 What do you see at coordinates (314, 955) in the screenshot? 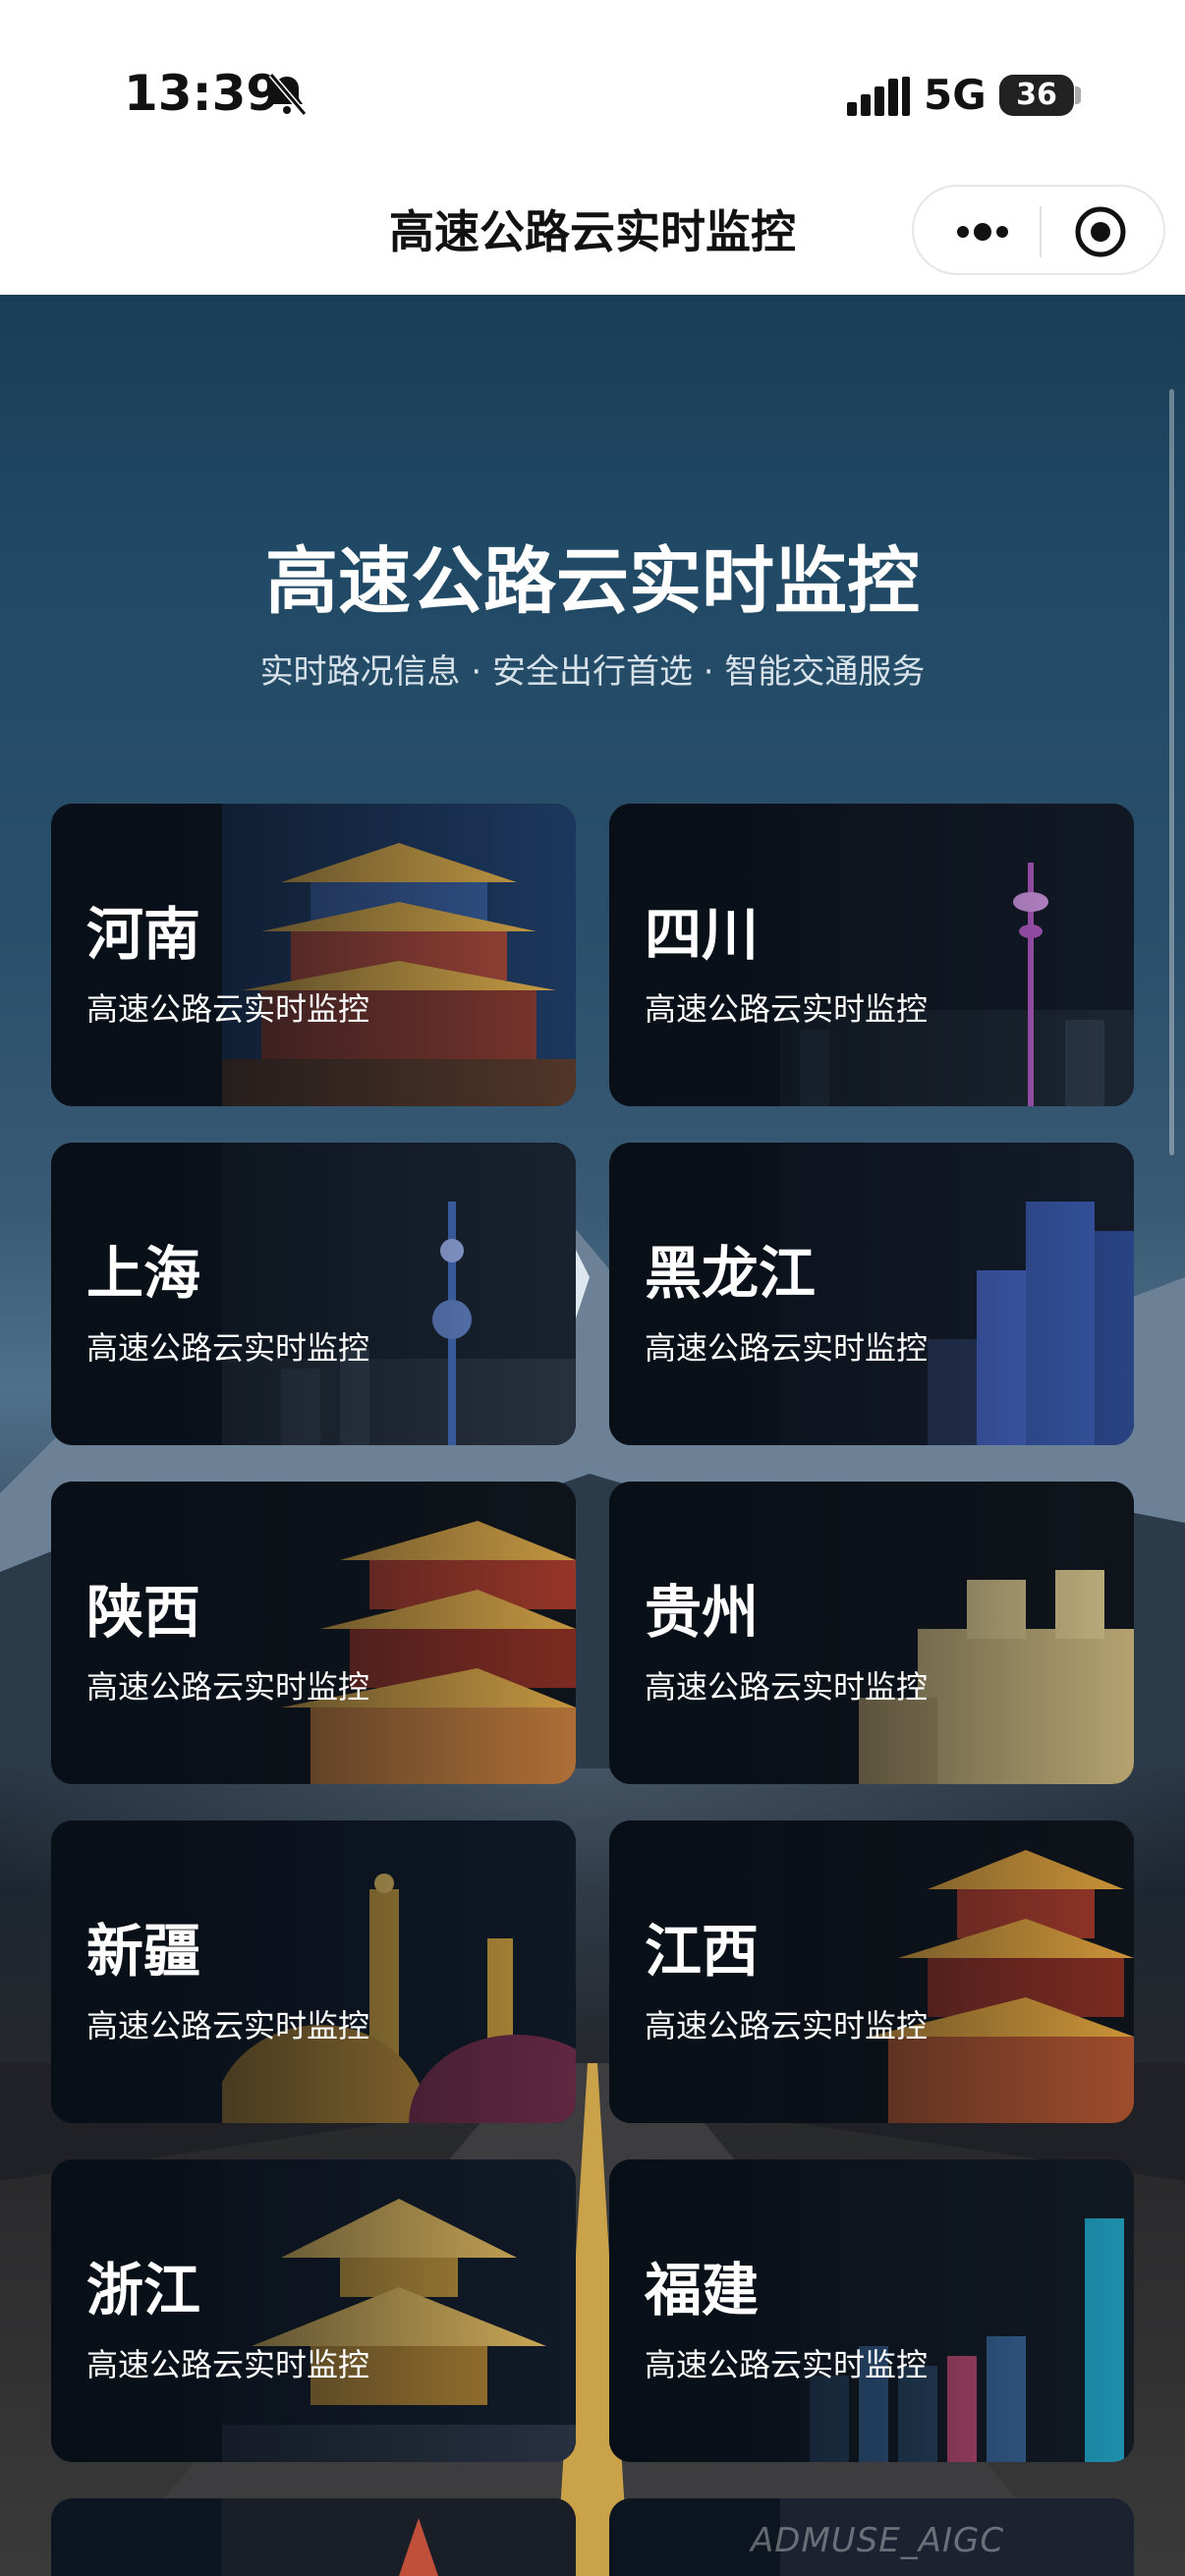
I see `region-card: 河南 高速公路云实时监控` at bounding box center [314, 955].